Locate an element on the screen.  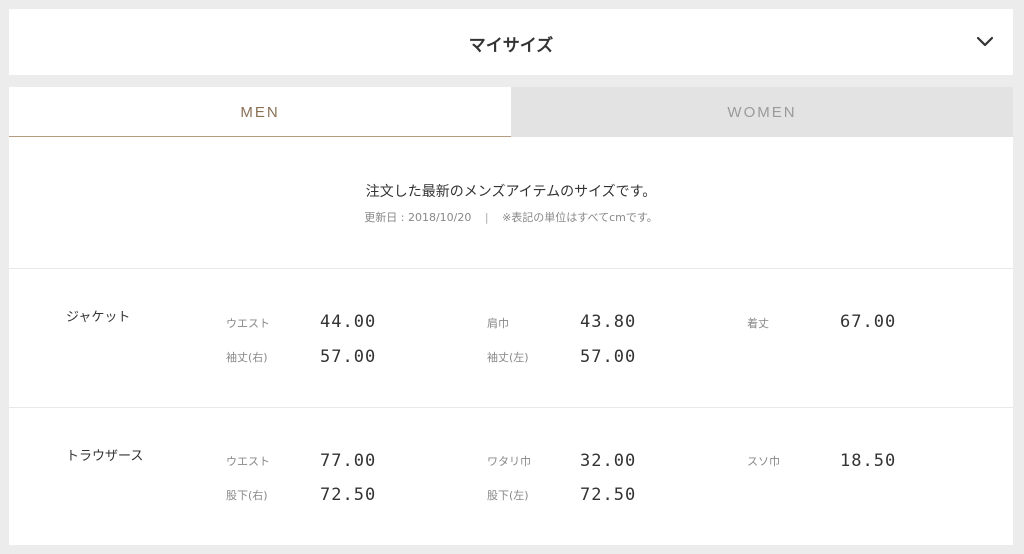
measurement-value: 67.00 is located at coordinates (868, 322).